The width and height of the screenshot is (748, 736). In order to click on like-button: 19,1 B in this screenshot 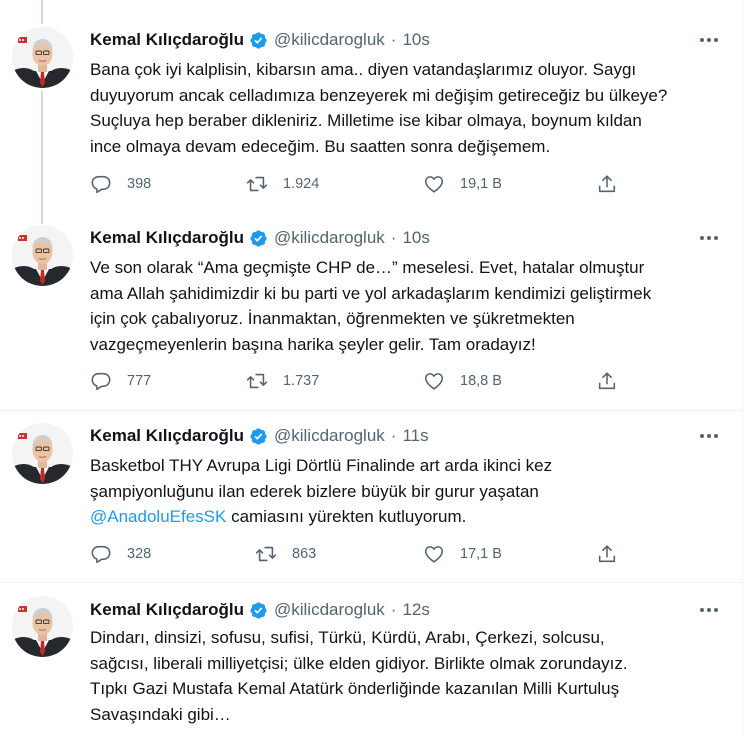, I will do `click(462, 184)`.